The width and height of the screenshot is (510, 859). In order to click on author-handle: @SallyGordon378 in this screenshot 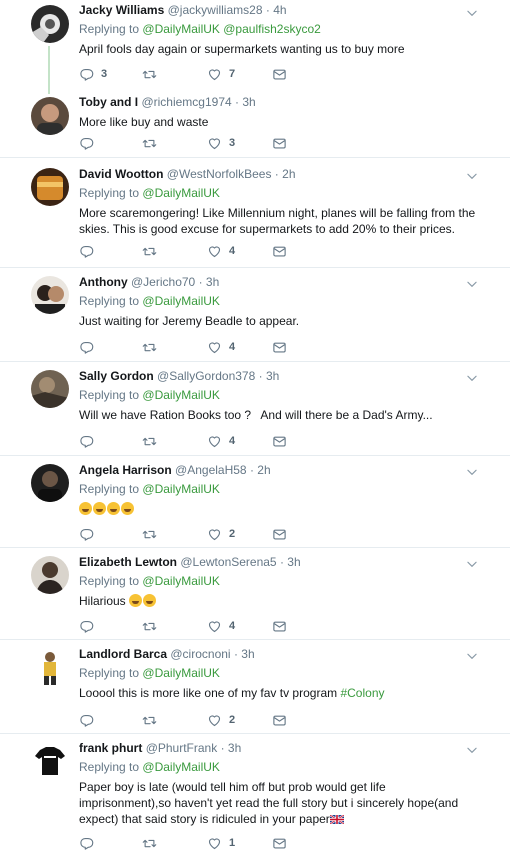, I will do `click(206, 376)`.